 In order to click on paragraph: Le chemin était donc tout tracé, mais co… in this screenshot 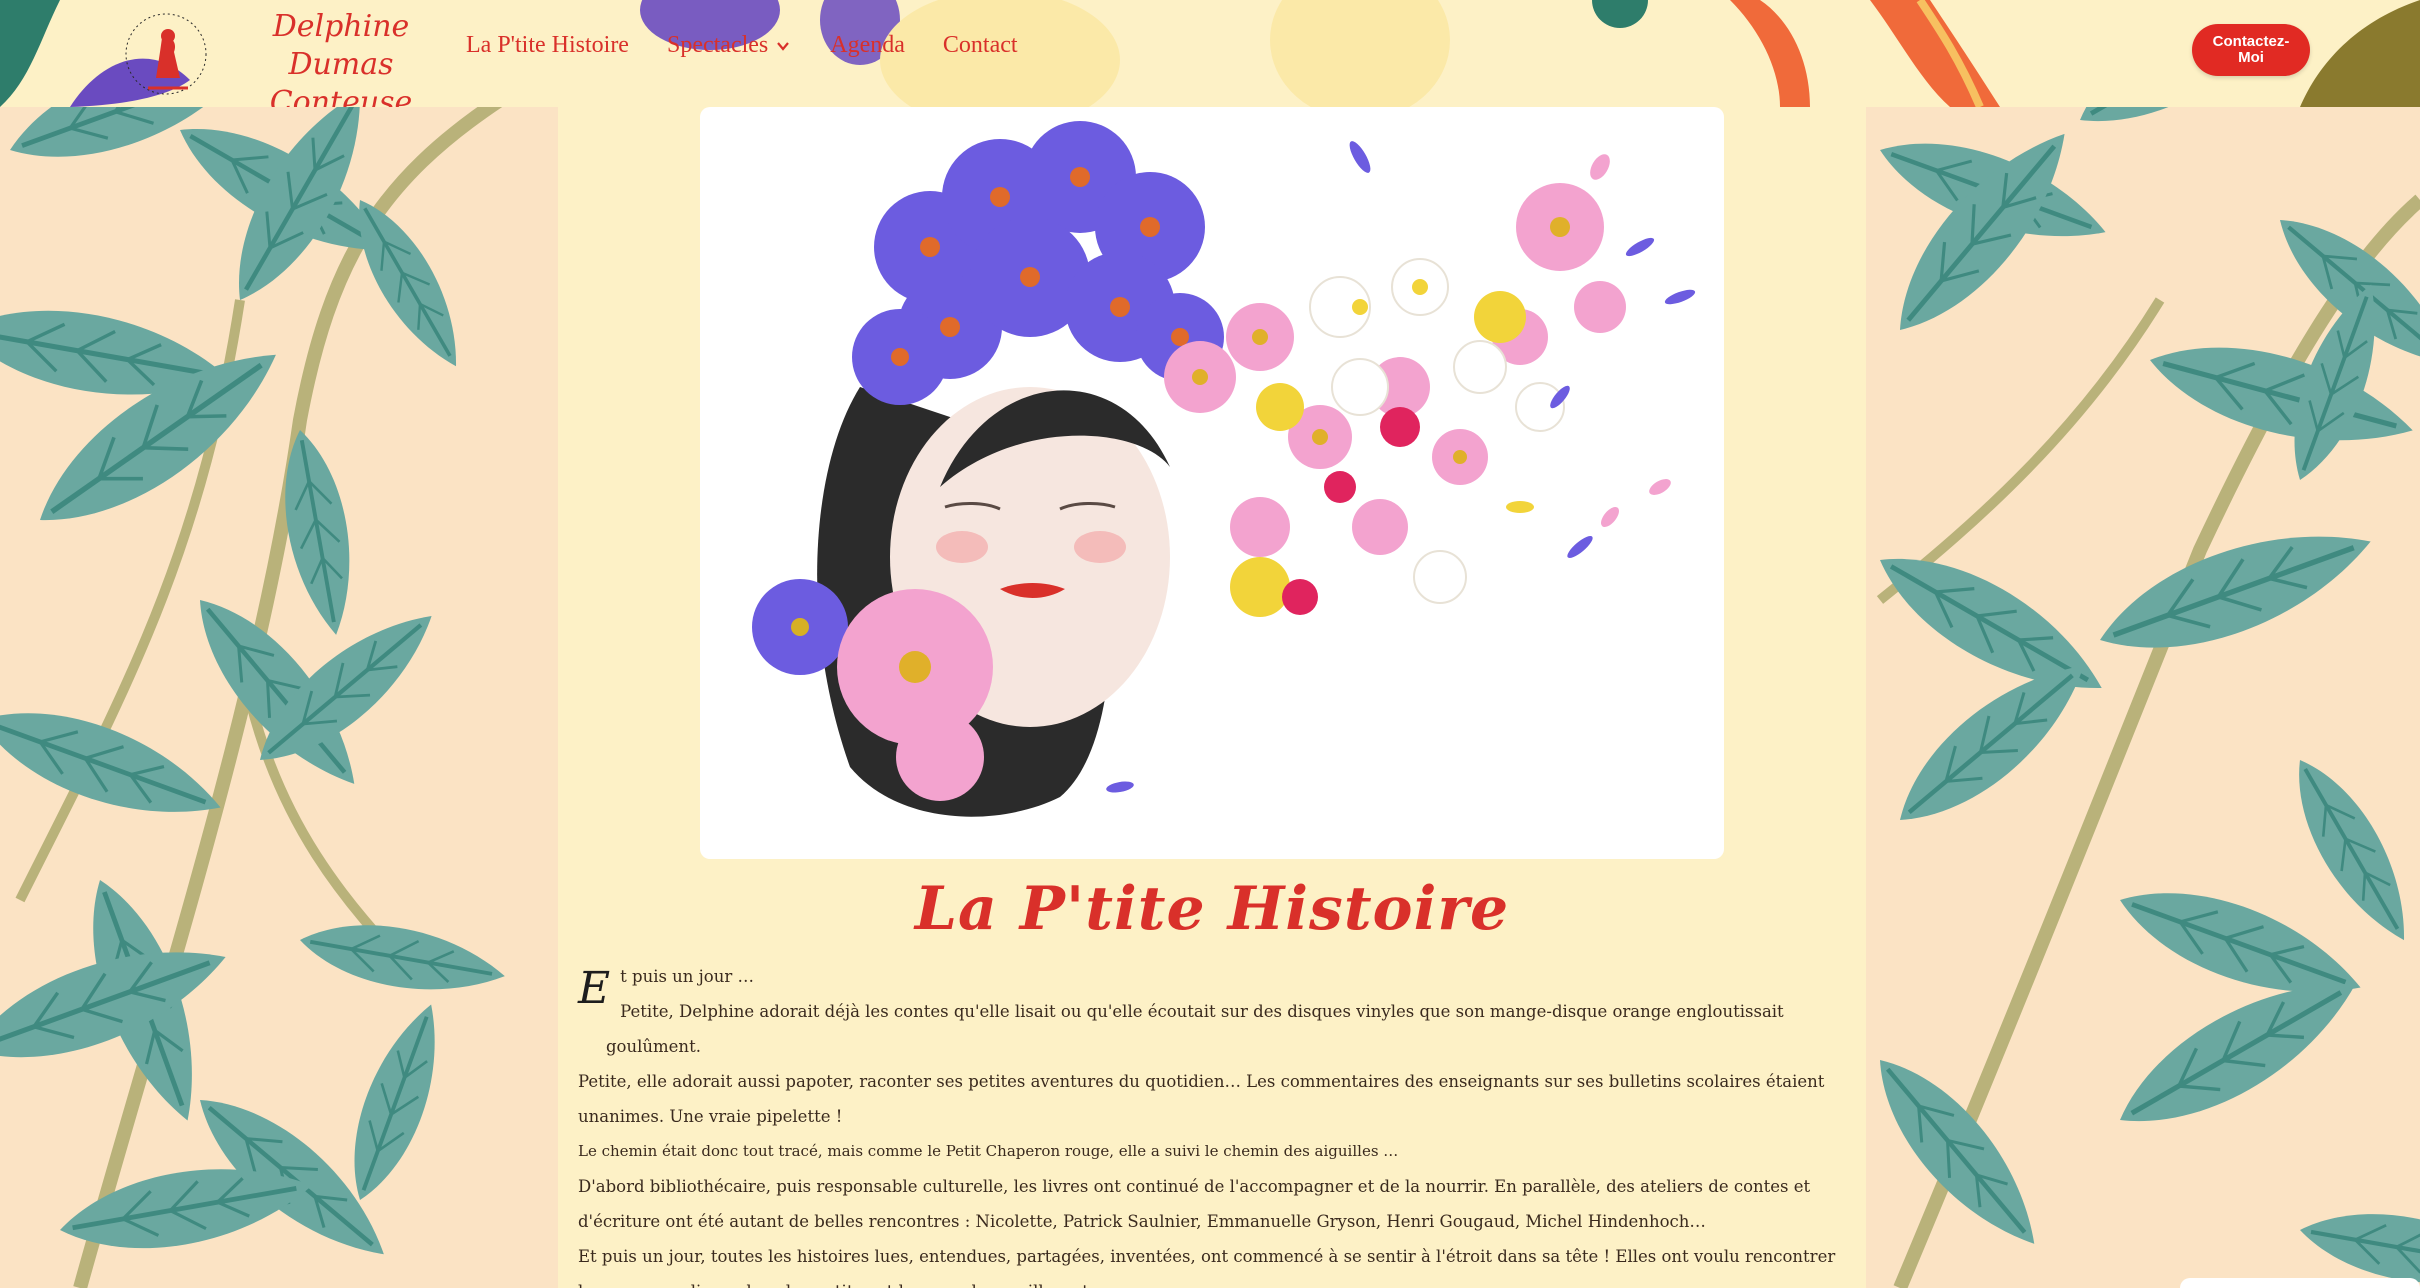, I will do `click(988, 1151)`.